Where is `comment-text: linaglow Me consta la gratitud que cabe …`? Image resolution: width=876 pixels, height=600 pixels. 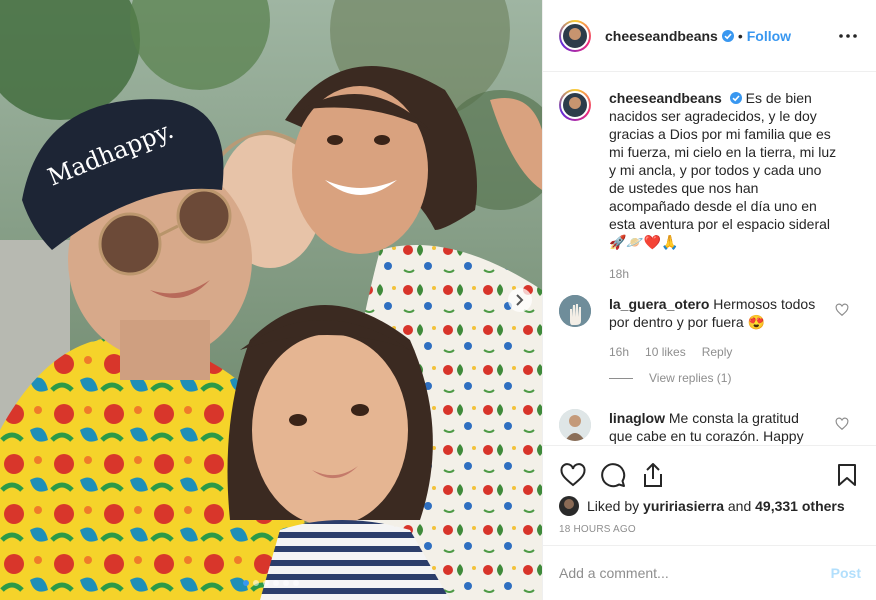 comment-text: linaglow Me consta la gratitud que cabe … is located at coordinates (716, 427).